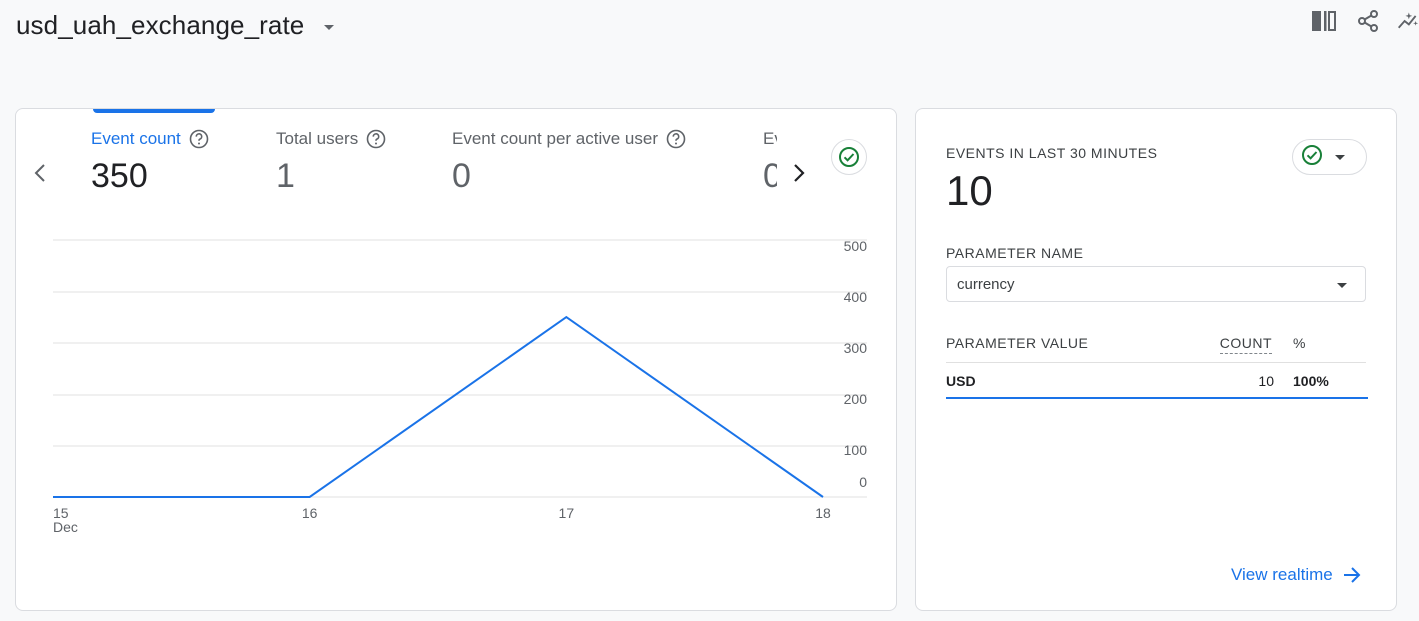  What do you see at coordinates (310, 513) in the screenshot?
I see `x-tick-label: 16` at bounding box center [310, 513].